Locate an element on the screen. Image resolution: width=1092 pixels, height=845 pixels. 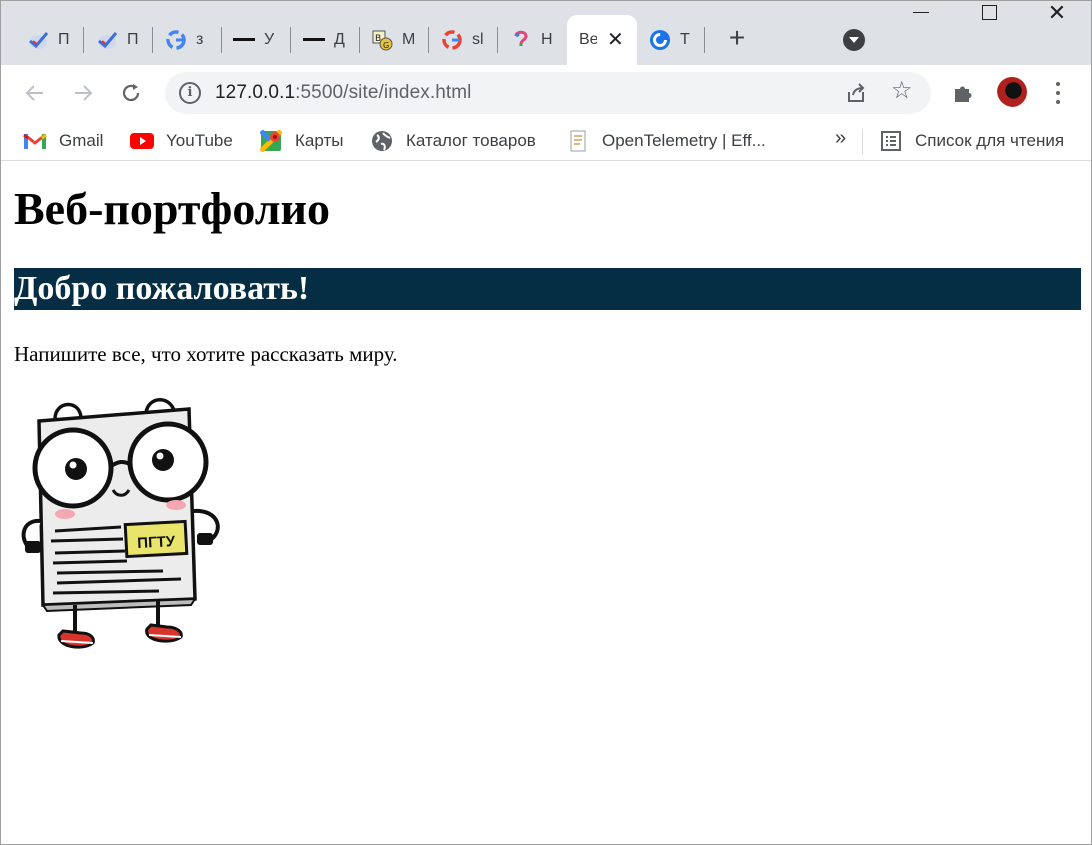
c-logo-icon is located at coordinates (660, 40).